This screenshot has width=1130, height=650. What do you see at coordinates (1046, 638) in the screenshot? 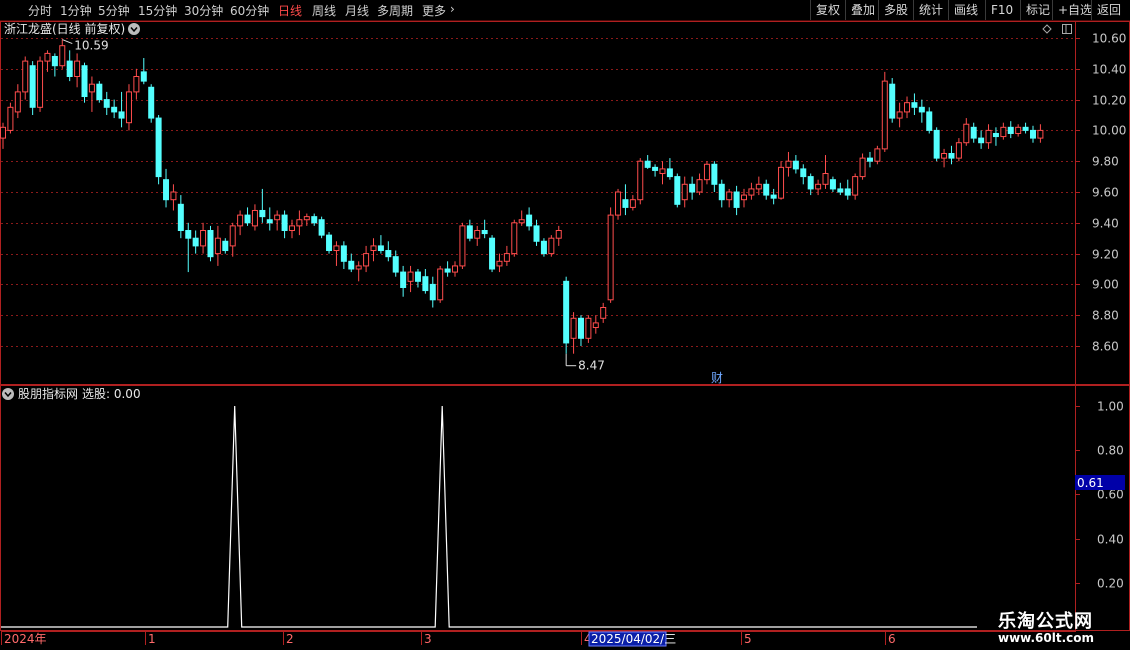
I see `watermark-url: www.60lt.com` at bounding box center [1046, 638].